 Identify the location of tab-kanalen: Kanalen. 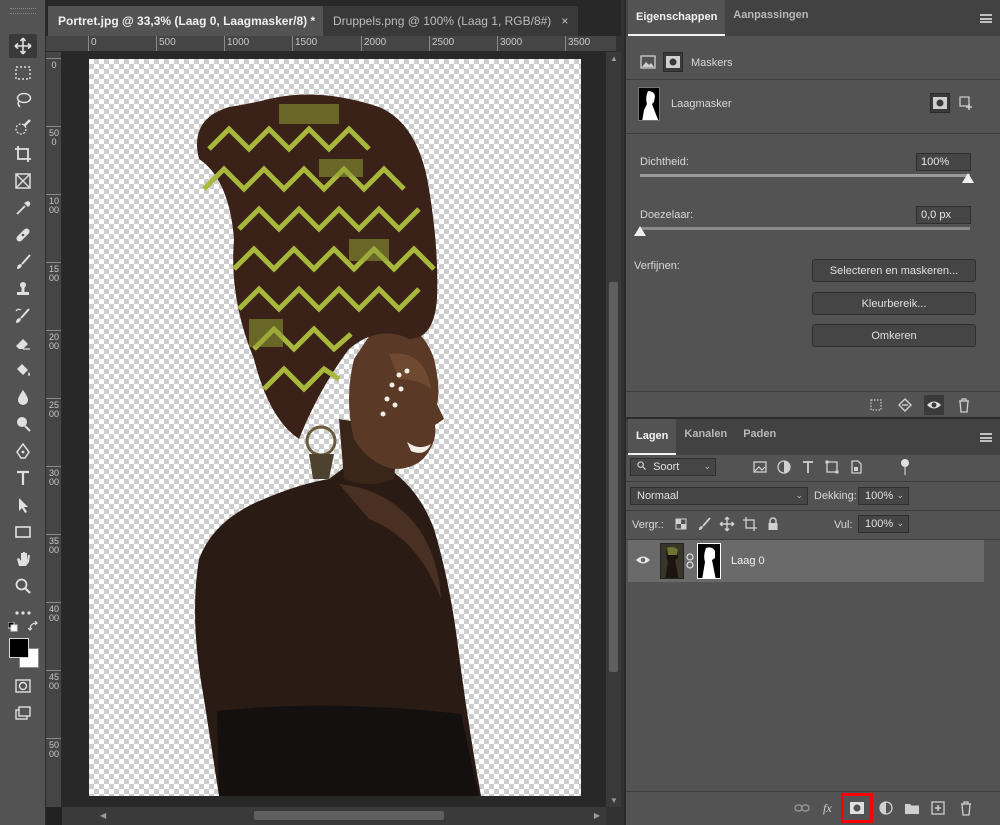
(705, 434).